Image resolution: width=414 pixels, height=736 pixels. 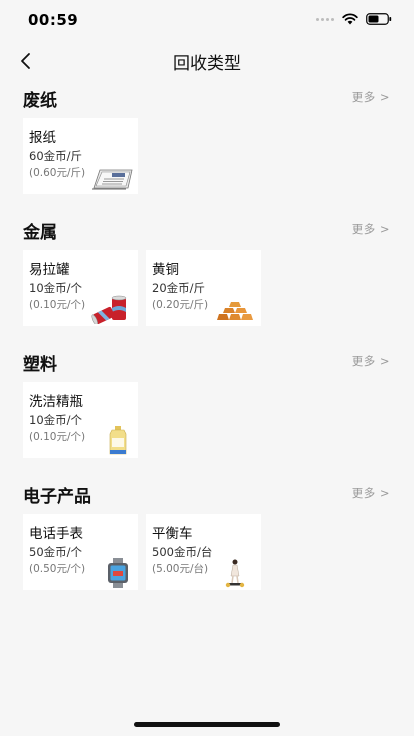 What do you see at coordinates (42, 138) in the screenshot?
I see `item-name: 报纸` at bounding box center [42, 138].